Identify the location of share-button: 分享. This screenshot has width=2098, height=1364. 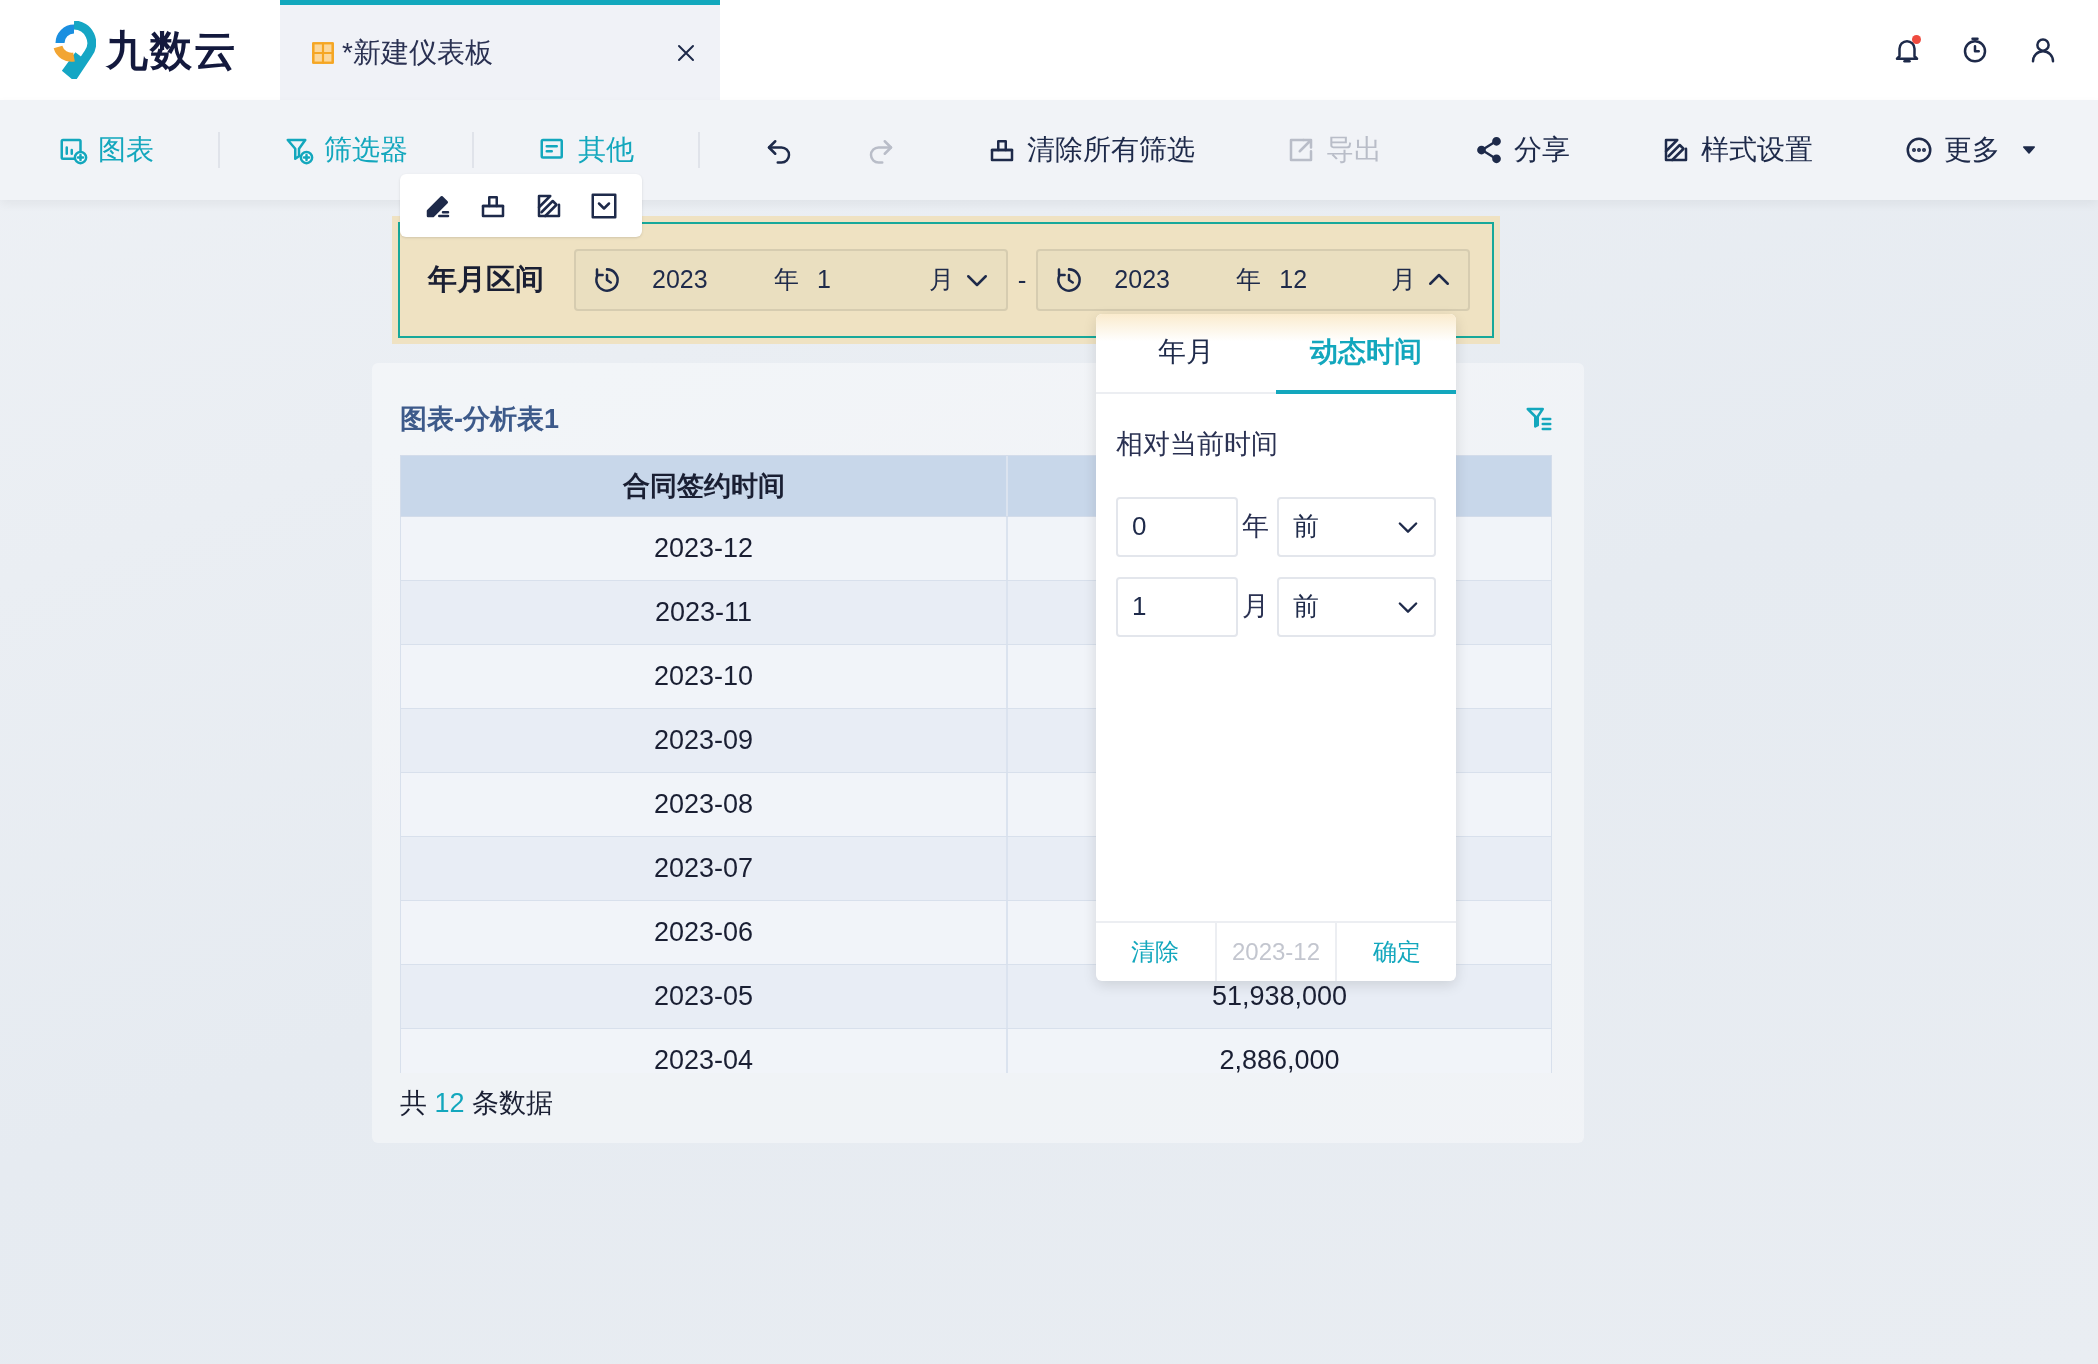
(1521, 150).